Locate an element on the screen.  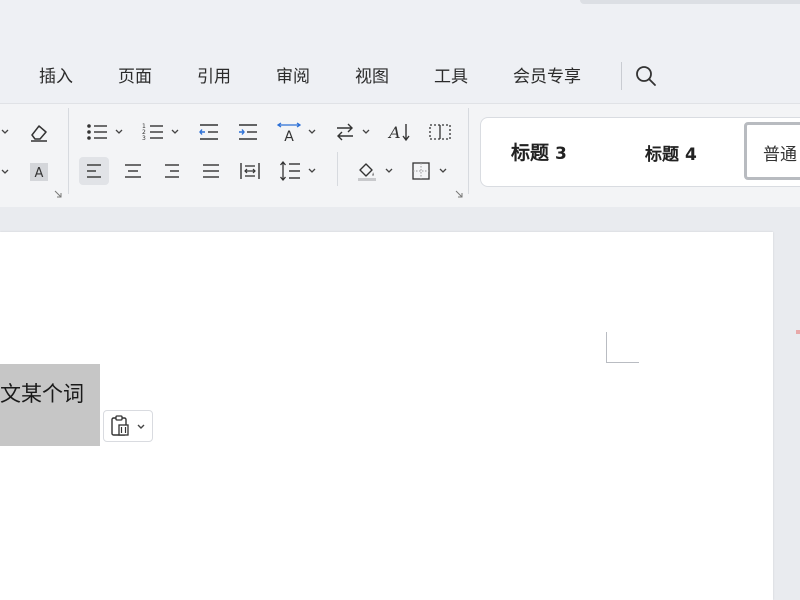
shading-button is located at coordinates (367, 171).